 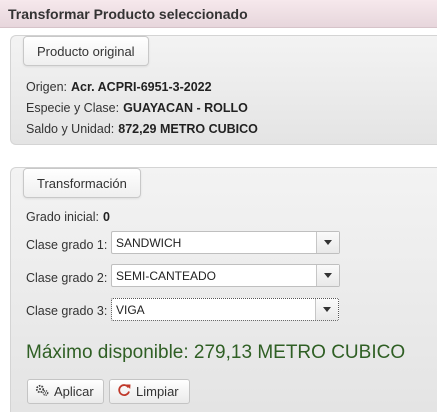 I want to click on original-product-legend: Producto original, so click(x=86, y=51).